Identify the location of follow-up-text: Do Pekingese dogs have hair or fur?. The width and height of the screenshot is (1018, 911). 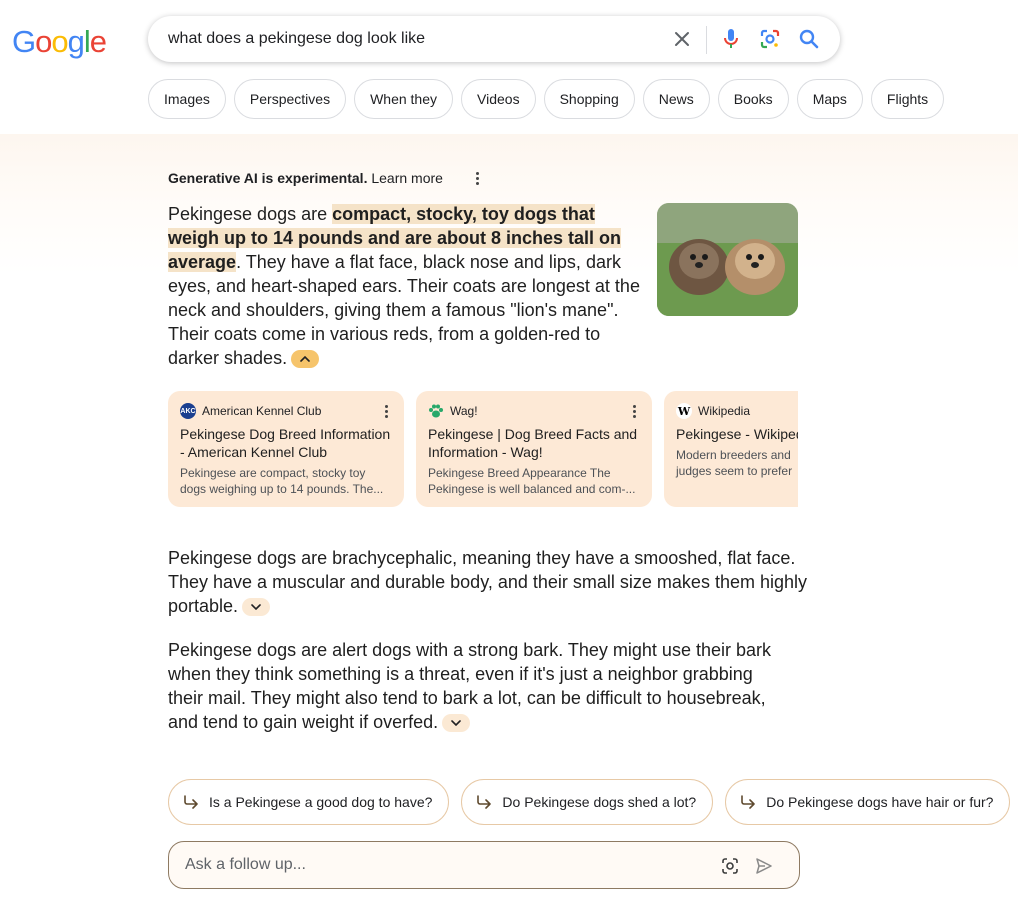
(880, 802).